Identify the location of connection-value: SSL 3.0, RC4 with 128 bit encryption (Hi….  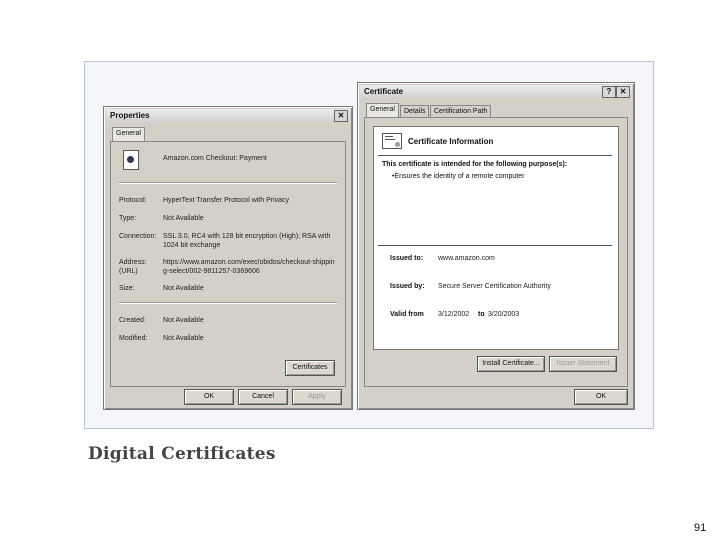
(247, 241).